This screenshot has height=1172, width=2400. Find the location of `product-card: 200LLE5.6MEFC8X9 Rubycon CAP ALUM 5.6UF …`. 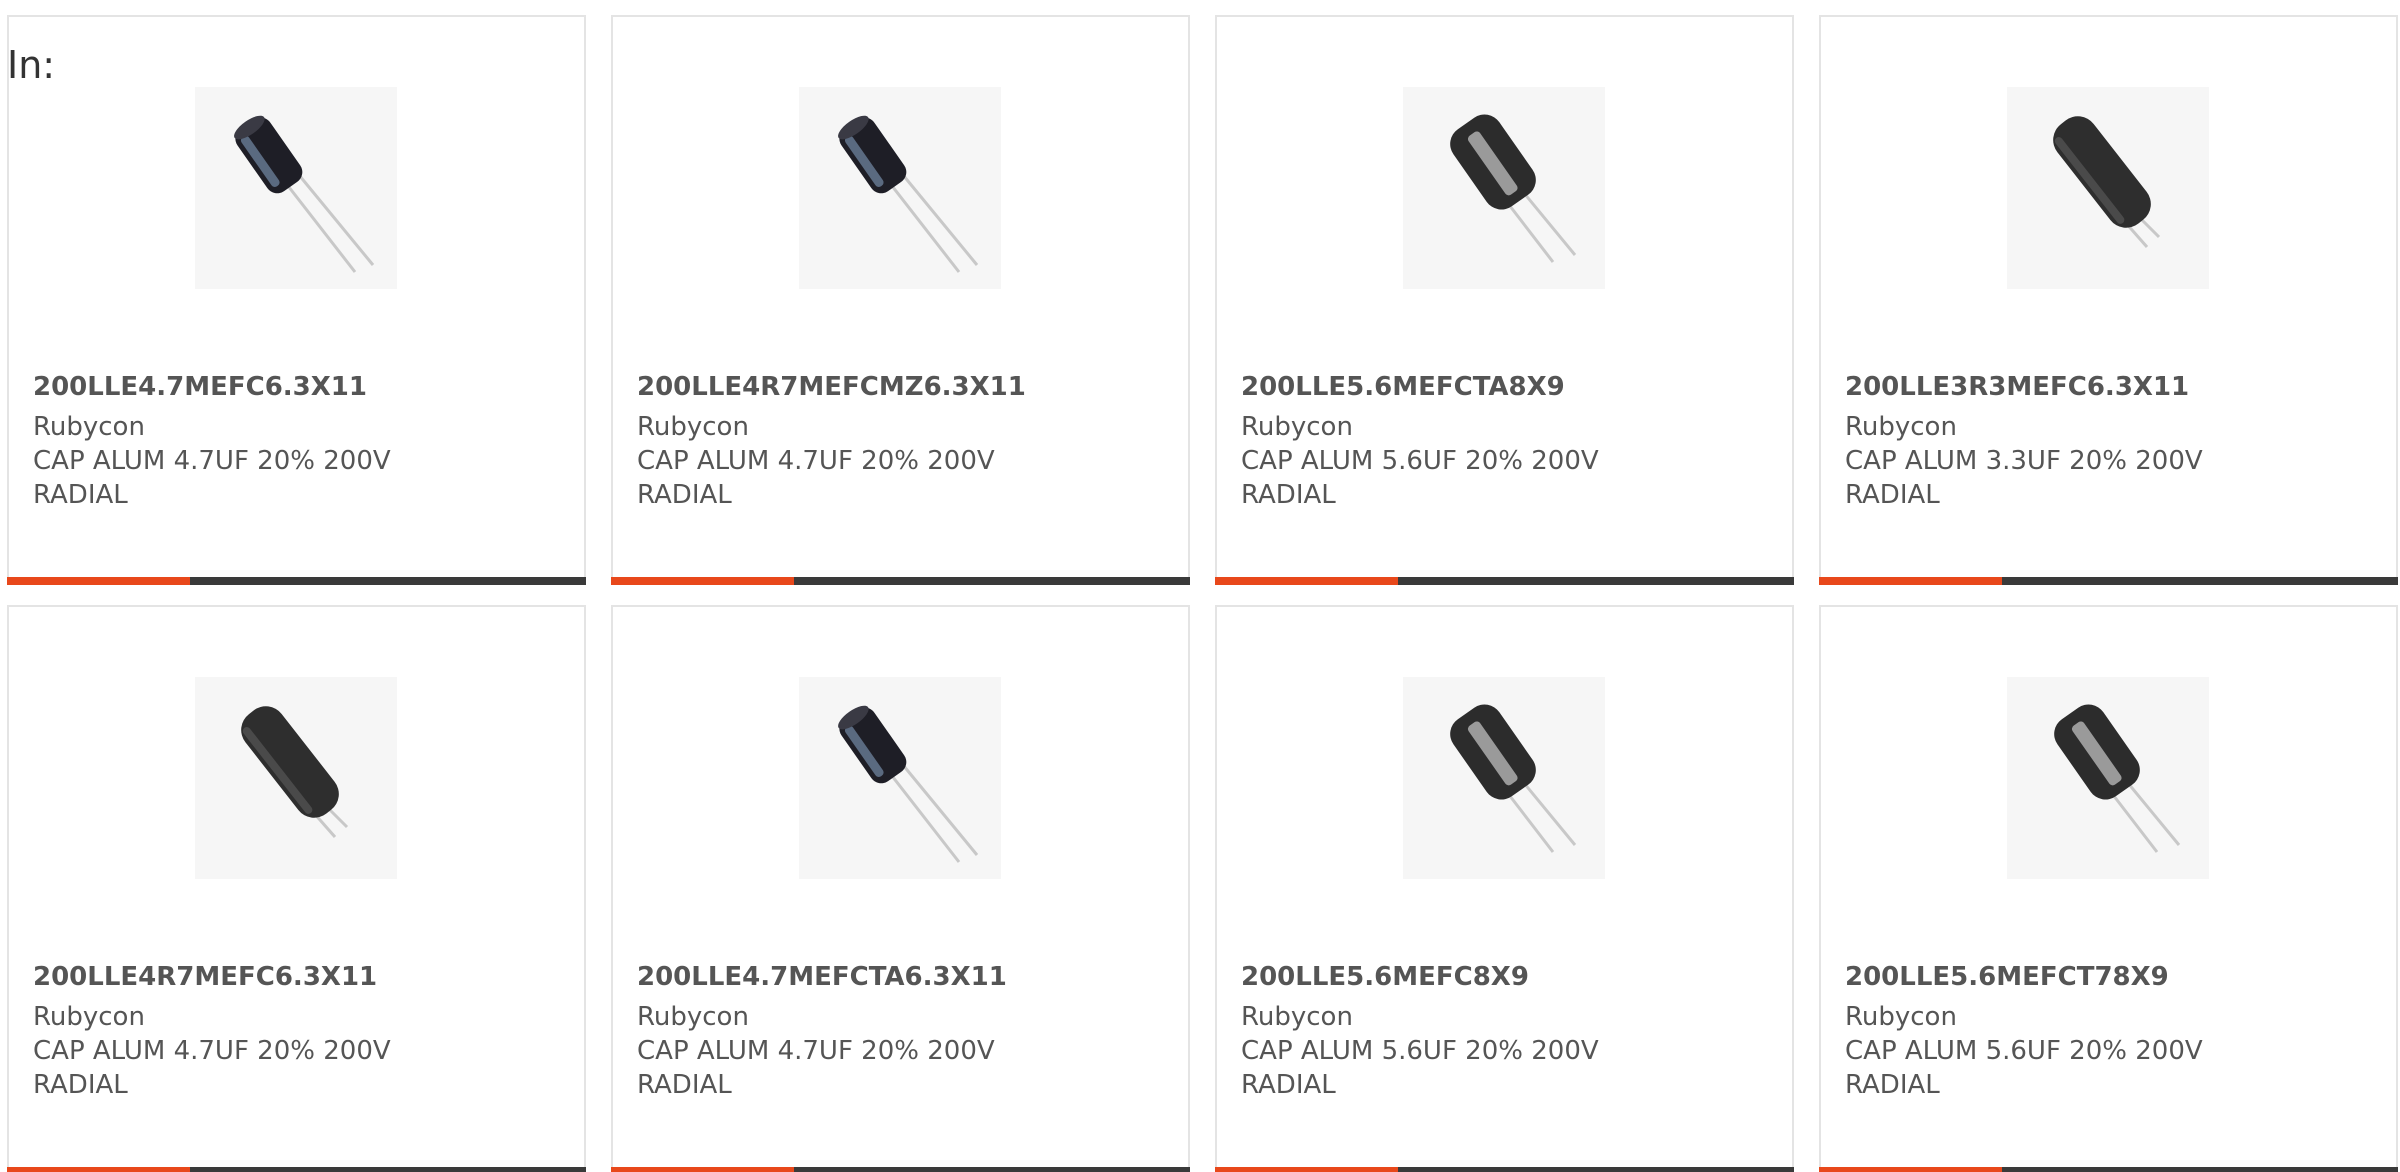

product-card: 200LLE5.6MEFC8X9 Rubycon CAP ALUM 5.6UF … is located at coordinates (1504, 888).